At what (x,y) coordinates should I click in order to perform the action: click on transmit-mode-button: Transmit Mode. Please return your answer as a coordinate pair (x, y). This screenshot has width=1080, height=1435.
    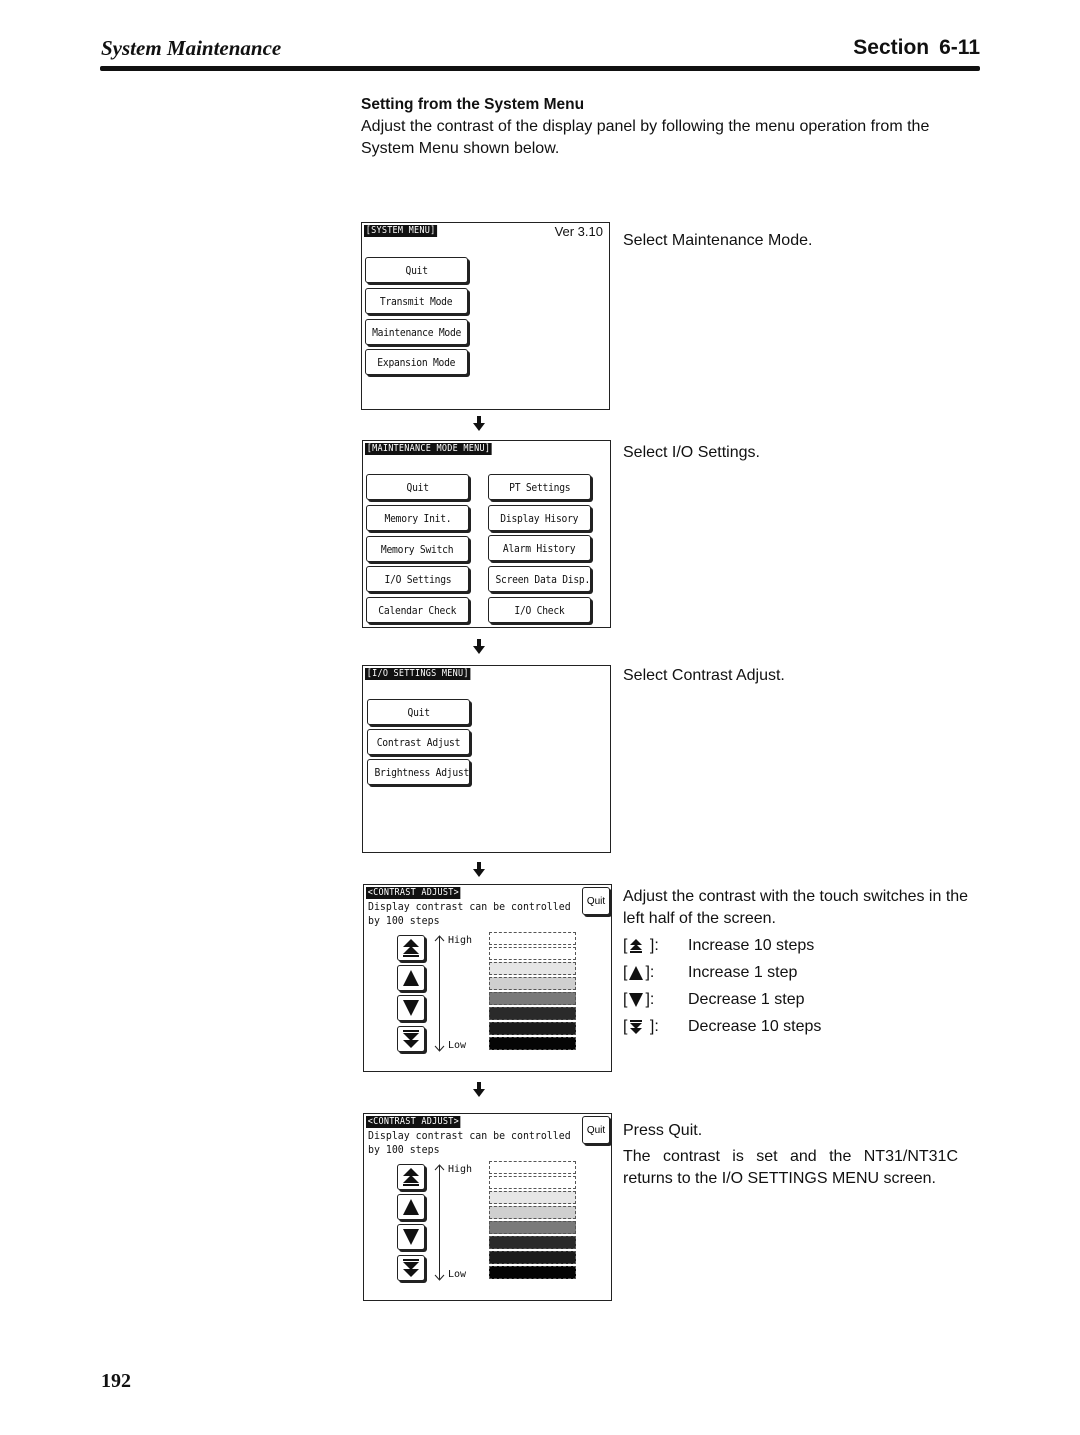
    Looking at the image, I should click on (416, 301).